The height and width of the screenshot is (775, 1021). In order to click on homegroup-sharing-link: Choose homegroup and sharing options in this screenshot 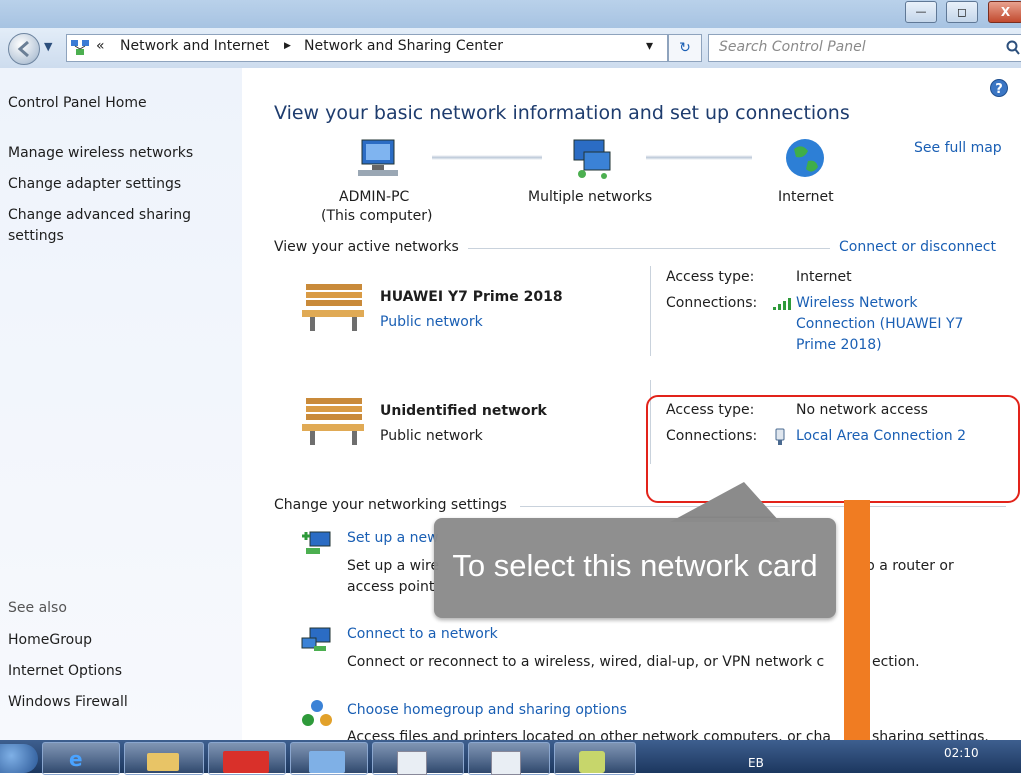, I will do `click(487, 710)`.